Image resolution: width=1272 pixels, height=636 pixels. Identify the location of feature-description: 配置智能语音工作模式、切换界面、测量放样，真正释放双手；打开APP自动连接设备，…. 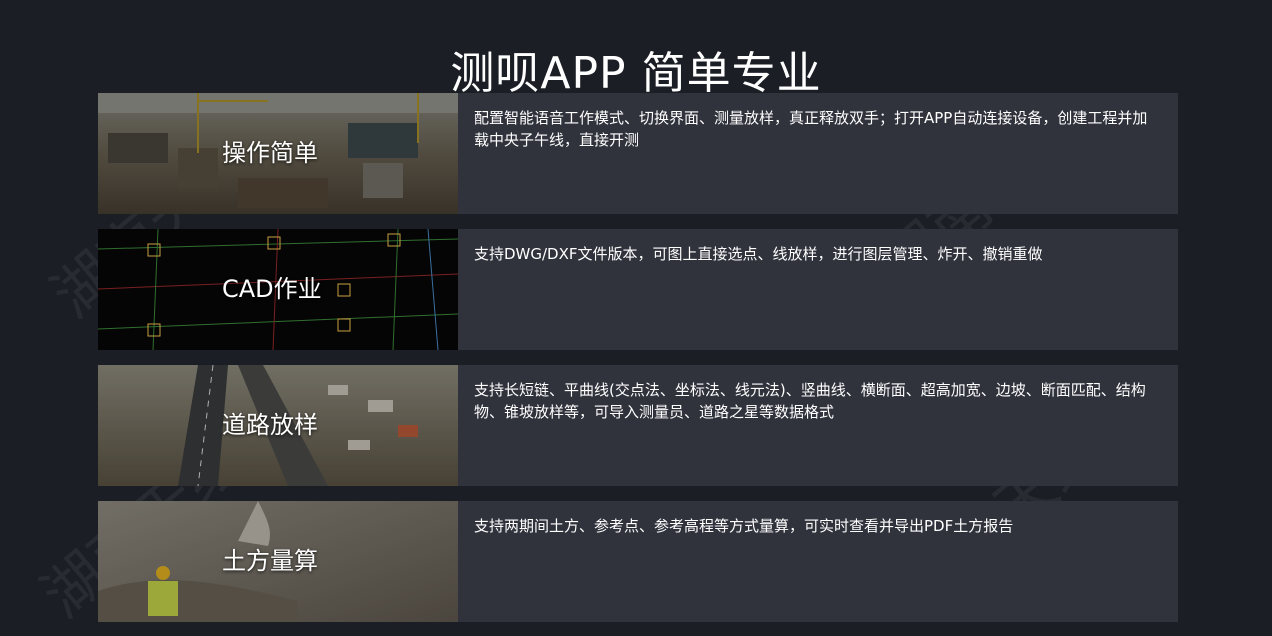
(811, 129).